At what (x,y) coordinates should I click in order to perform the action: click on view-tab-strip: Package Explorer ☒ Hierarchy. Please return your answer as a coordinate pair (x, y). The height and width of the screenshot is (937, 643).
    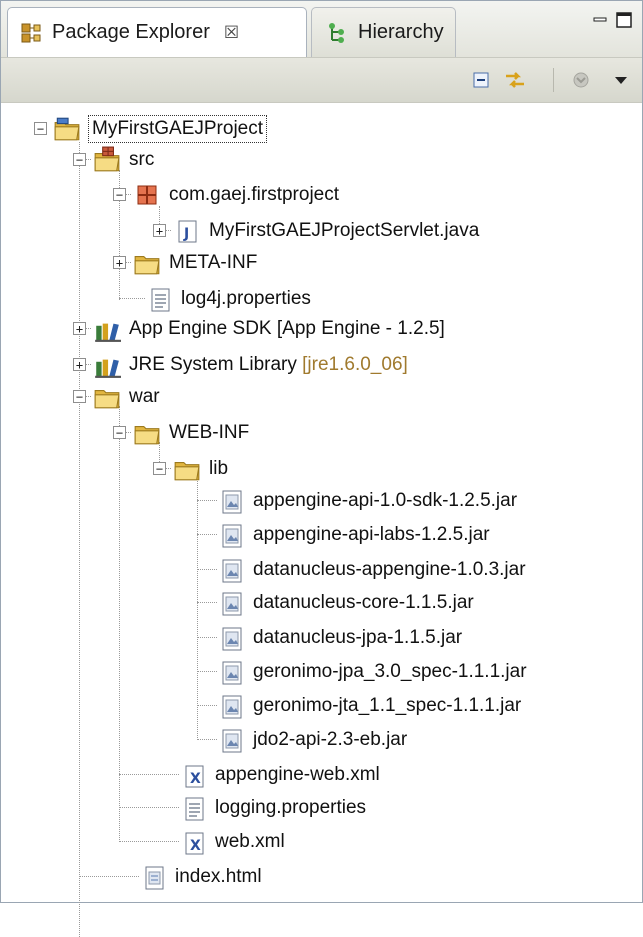
    Looking at the image, I should click on (321, 29).